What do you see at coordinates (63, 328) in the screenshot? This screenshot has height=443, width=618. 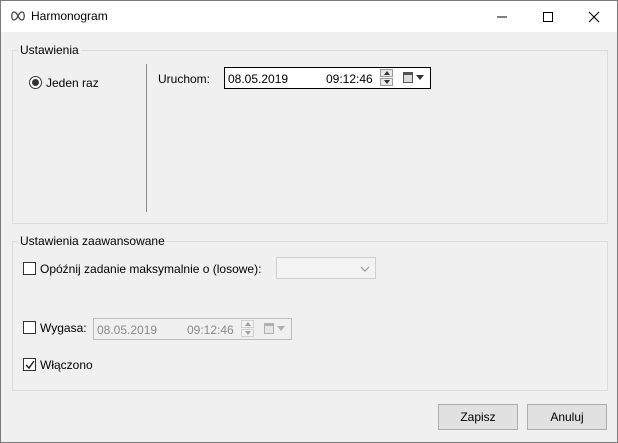 I see `expire-label: Wygasa:` at bounding box center [63, 328].